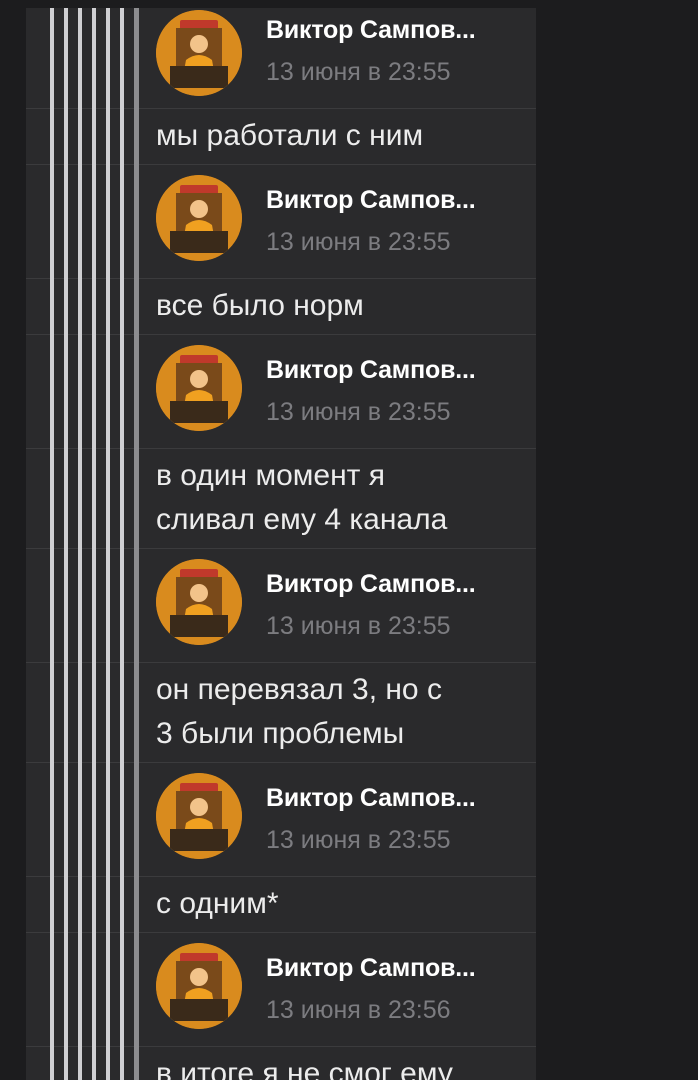  Describe the element at coordinates (281, 499) in the screenshot. I see `comment-body: в один момент я сливал ему 4 канала` at that location.